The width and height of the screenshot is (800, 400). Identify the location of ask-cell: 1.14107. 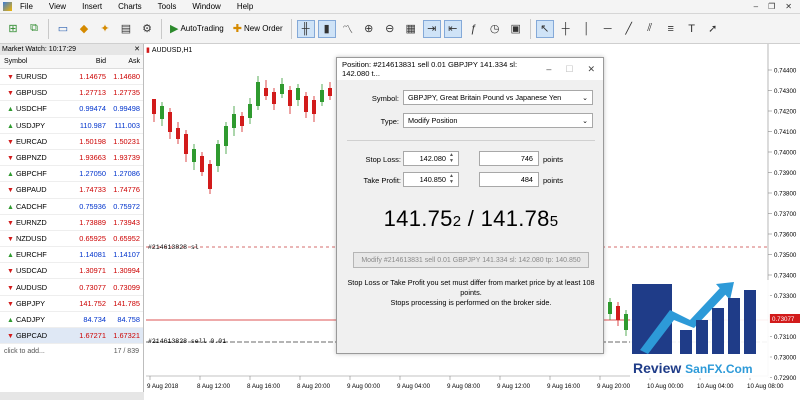
(126, 255).